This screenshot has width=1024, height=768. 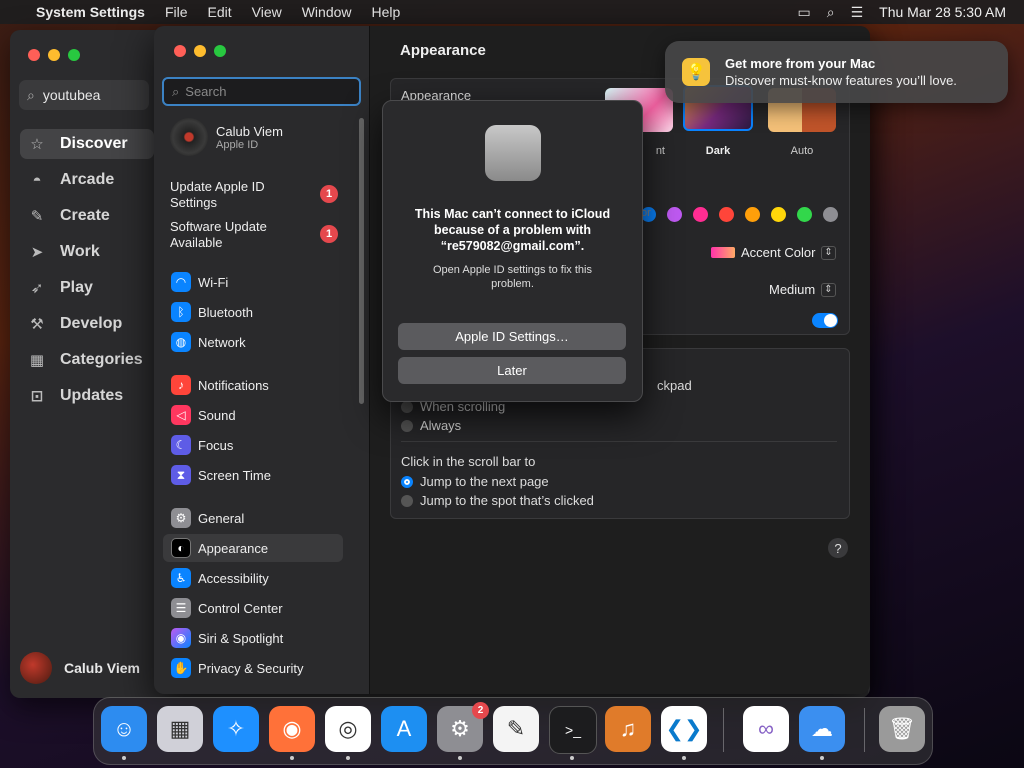 I want to click on sidebar-item-updates: ⊡ Updates, so click(x=87, y=396).